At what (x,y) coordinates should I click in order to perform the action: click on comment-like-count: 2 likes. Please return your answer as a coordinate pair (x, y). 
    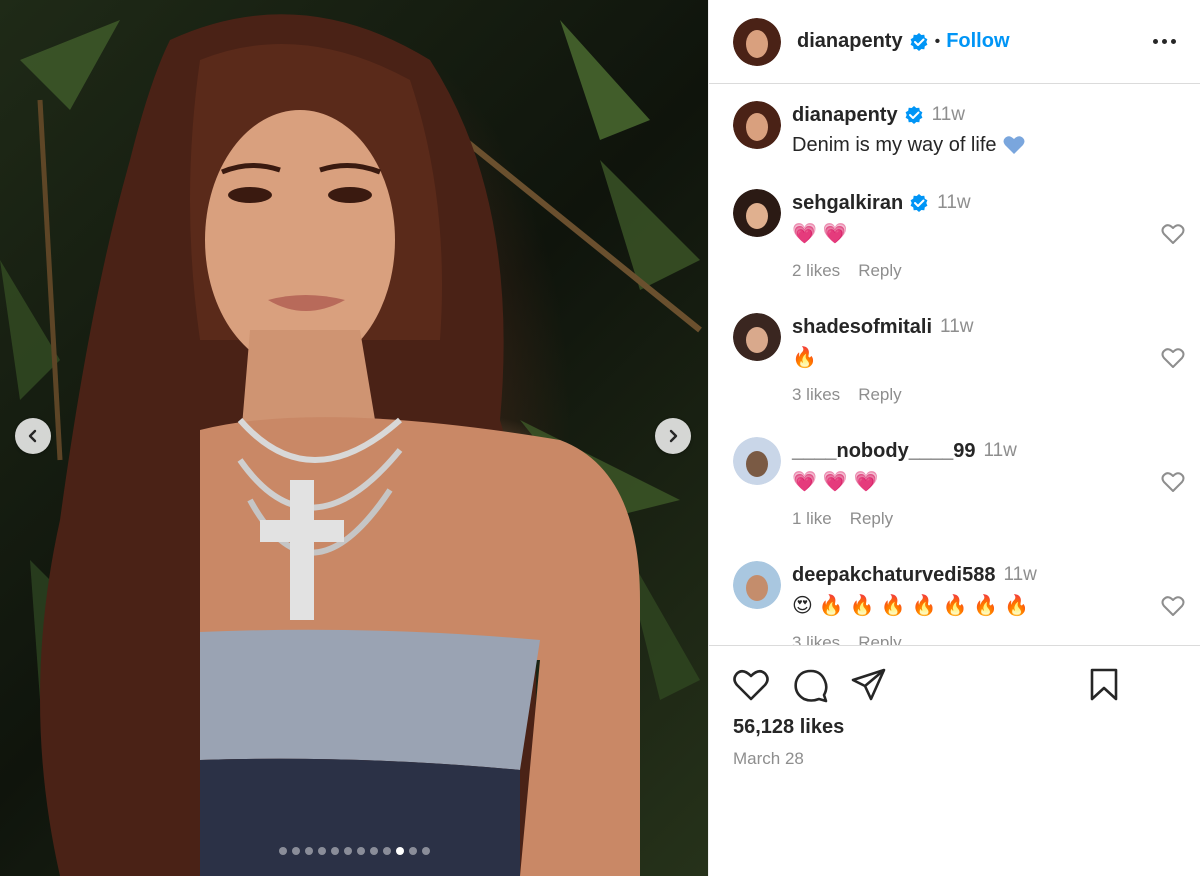
    Looking at the image, I should click on (816, 271).